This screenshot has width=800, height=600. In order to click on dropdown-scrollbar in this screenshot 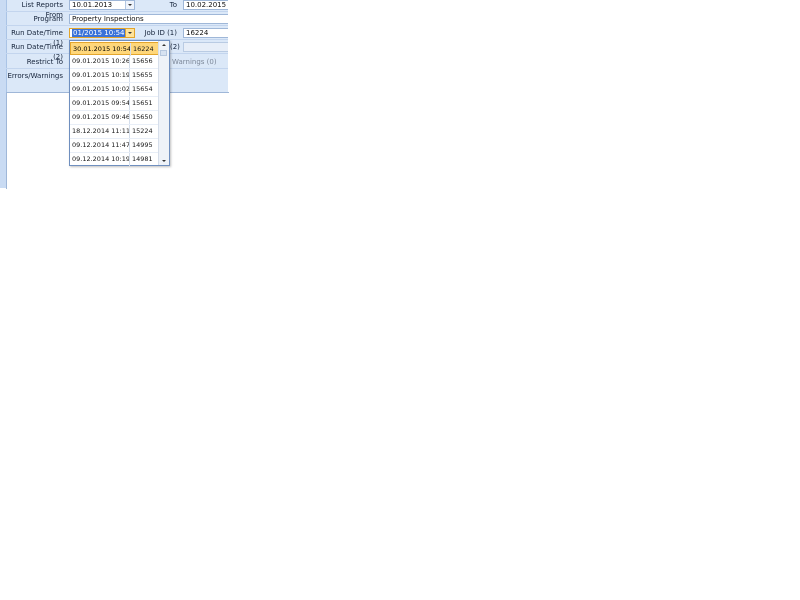, I will do `click(163, 103)`.